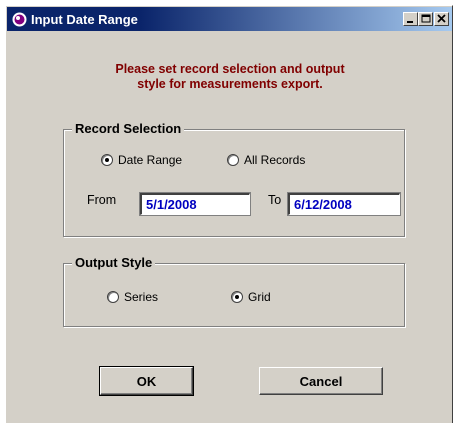 Image resolution: width=462 pixels, height=423 pixels. What do you see at coordinates (150, 160) in the screenshot?
I see `date-range-label: Date Range` at bounding box center [150, 160].